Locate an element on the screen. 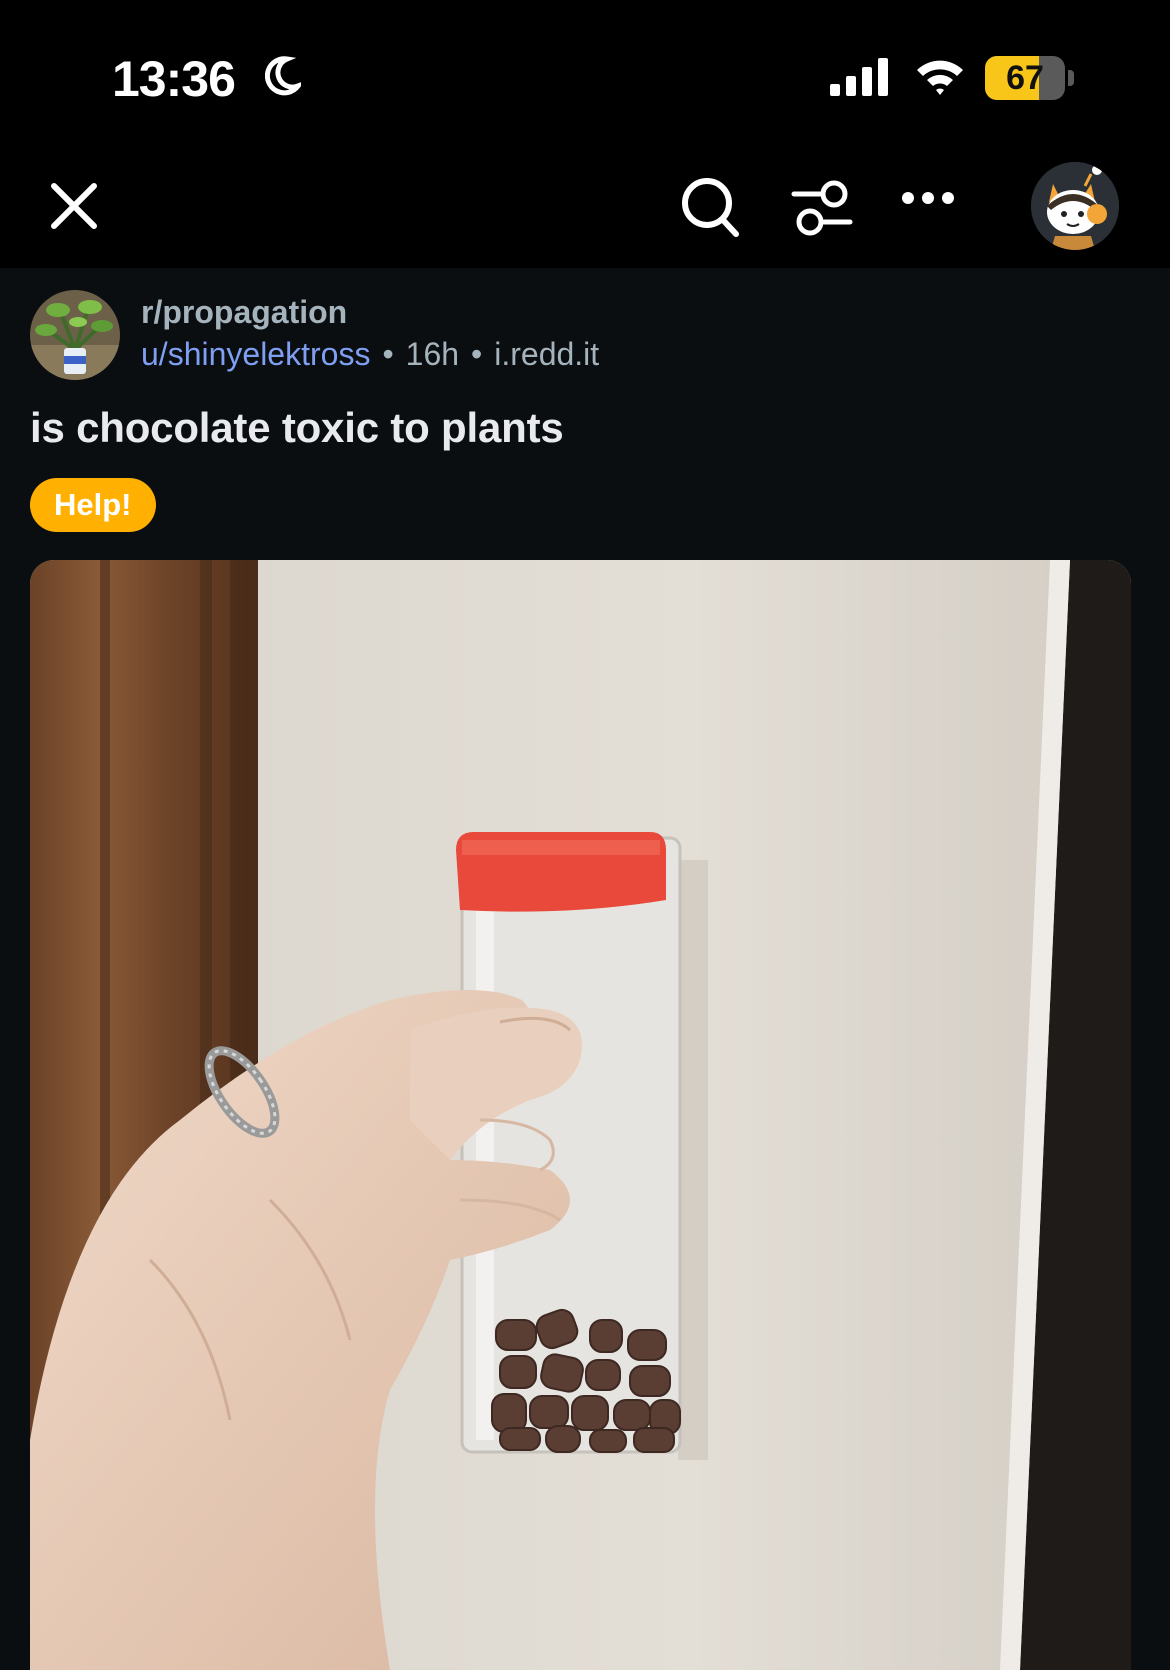 This screenshot has height=1670, width=1170. battery-icon: 67 is located at coordinates (1030, 78).